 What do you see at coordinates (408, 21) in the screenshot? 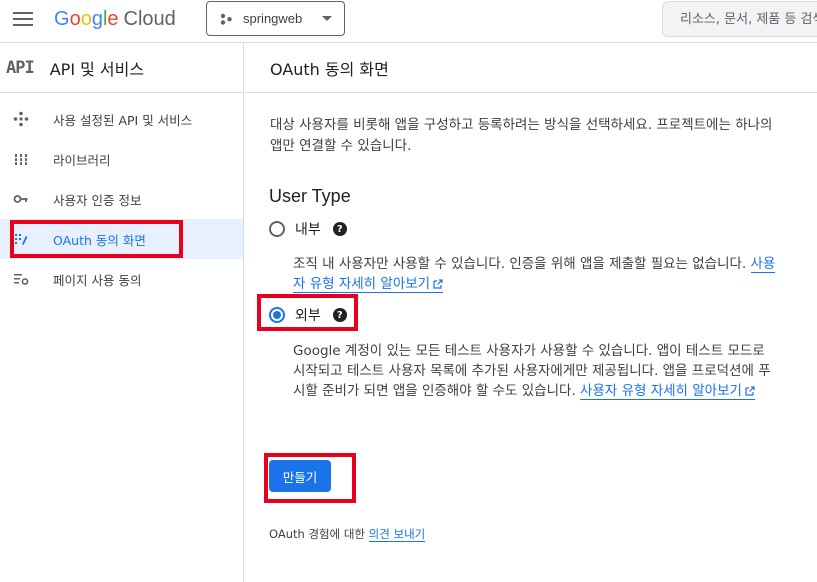
I see `top-bar: Google Cloud springweb` at bounding box center [408, 21].